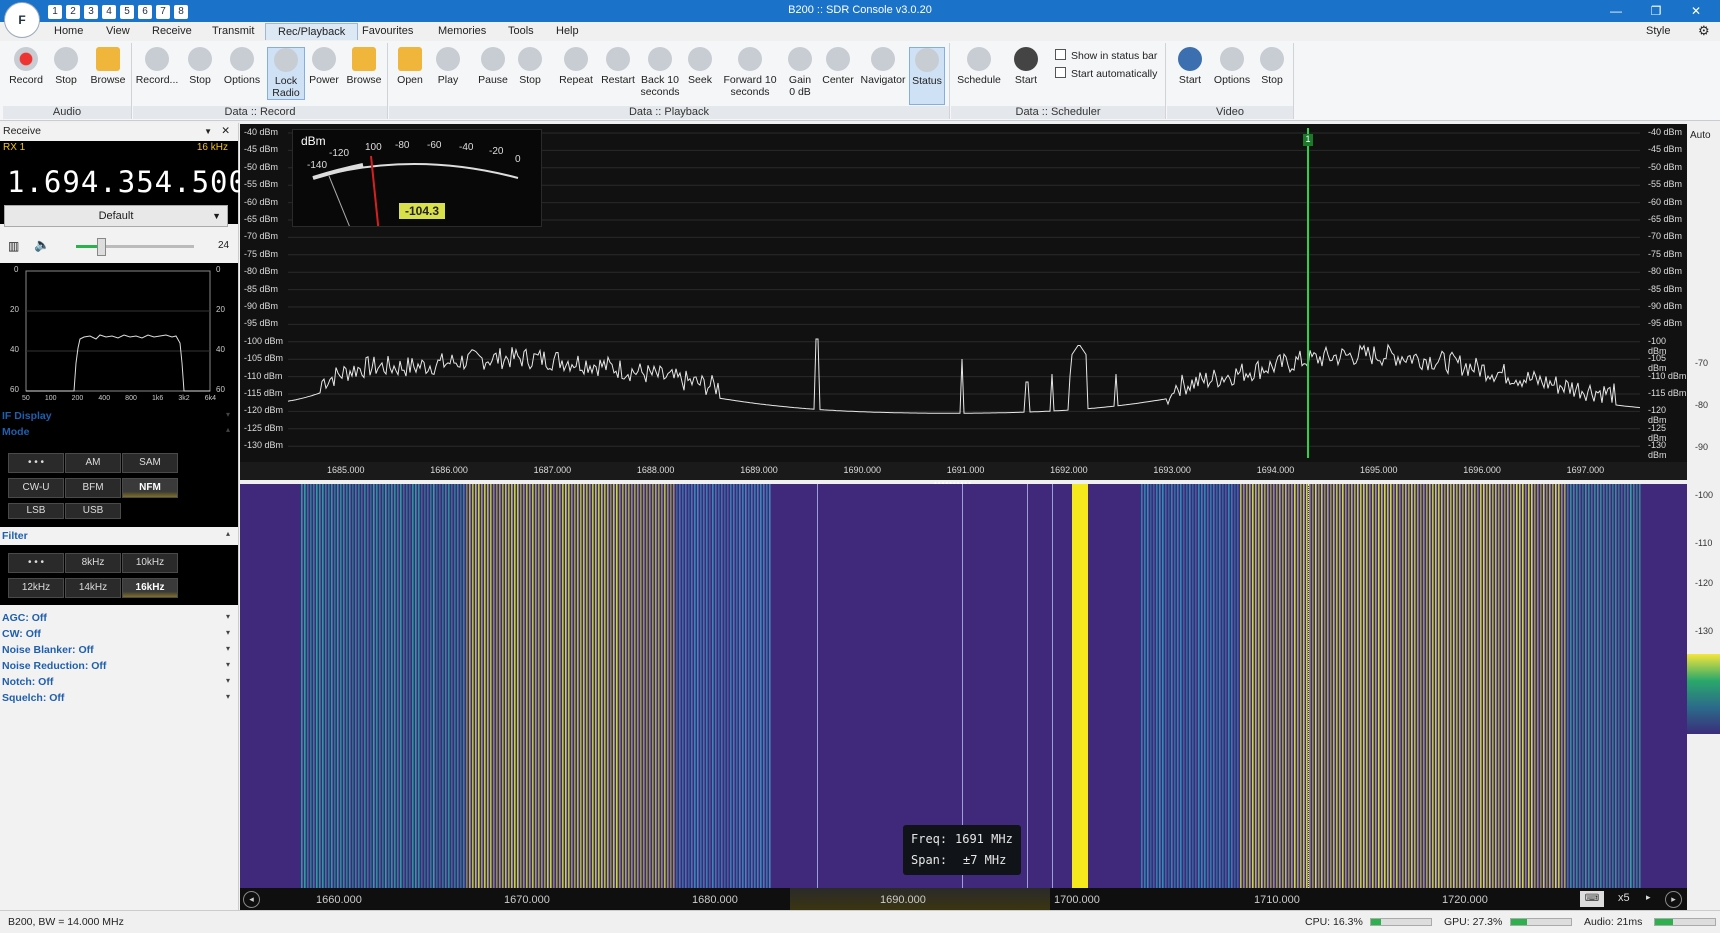  Describe the element at coordinates (68, 31) in the screenshot. I see `menu-home: Home` at that location.